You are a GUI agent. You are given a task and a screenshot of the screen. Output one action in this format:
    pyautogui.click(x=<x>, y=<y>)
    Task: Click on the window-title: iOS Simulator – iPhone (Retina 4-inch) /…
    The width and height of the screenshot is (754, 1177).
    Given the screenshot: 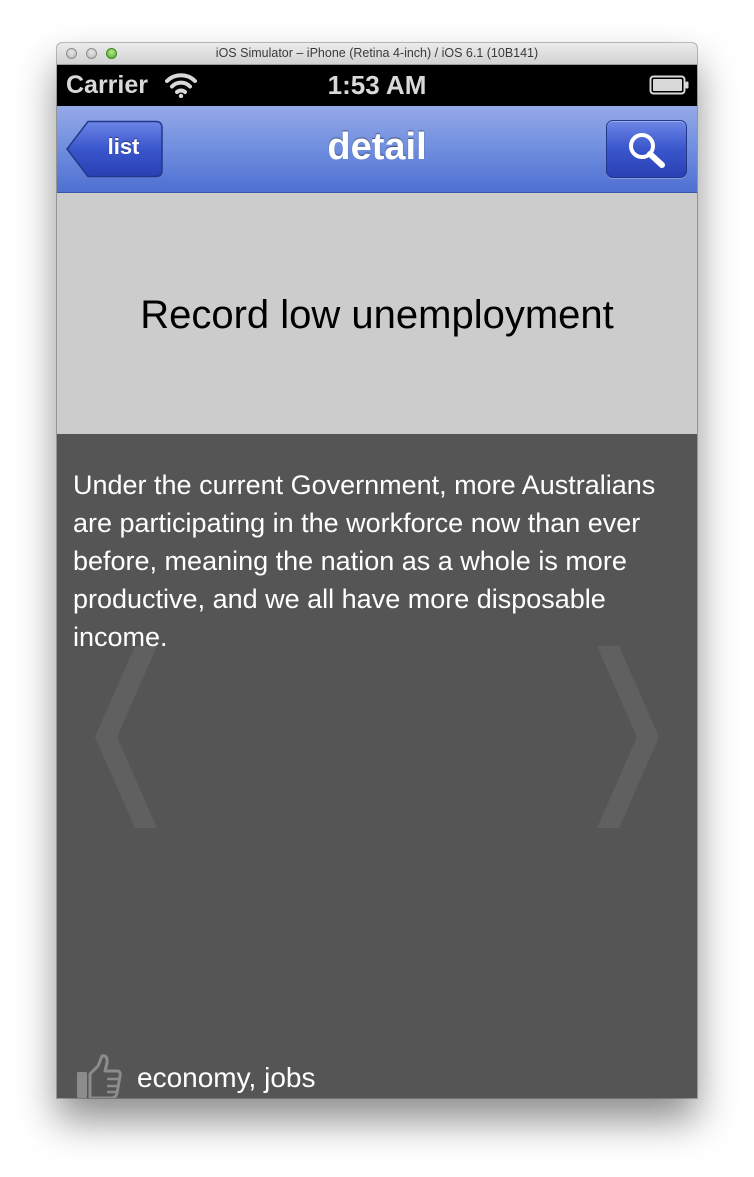 What is the action you would take?
    pyautogui.click(x=377, y=53)
    